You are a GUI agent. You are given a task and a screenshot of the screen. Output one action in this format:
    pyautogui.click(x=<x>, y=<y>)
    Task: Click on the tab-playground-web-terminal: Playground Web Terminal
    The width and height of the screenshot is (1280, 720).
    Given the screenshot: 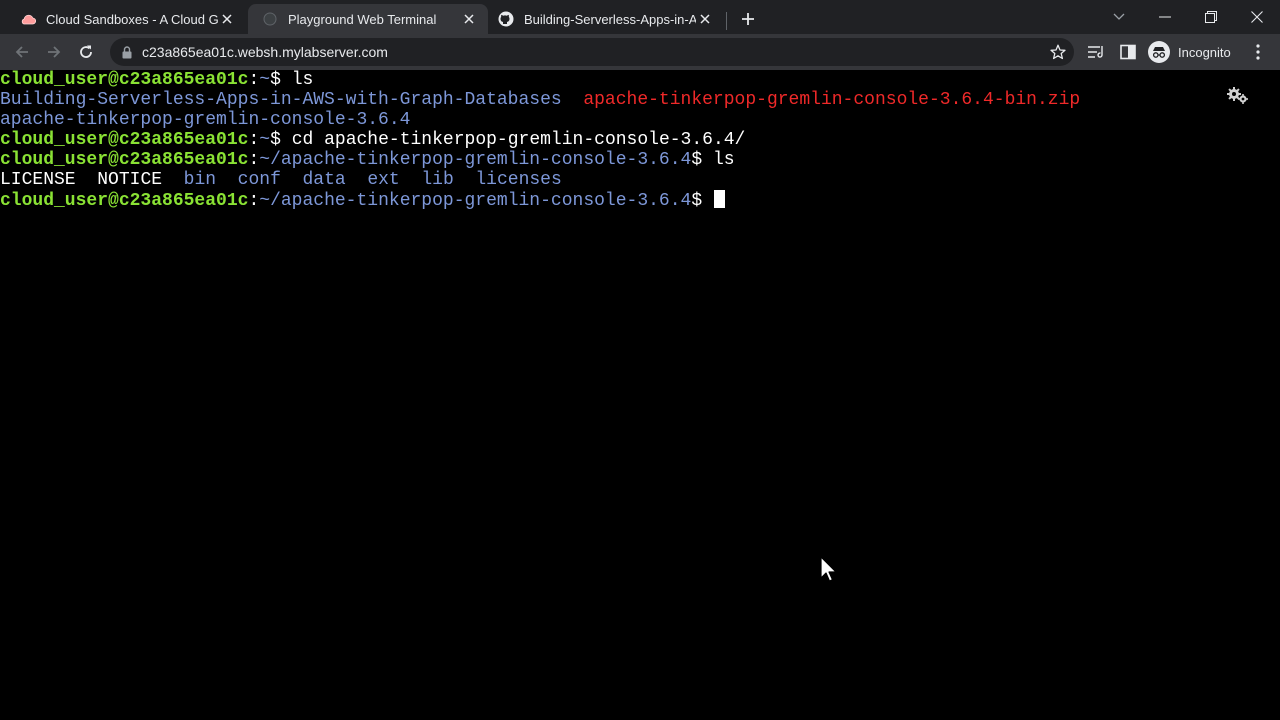 What is the action you would take?
    pyautogui.click(x=368, y=19)
    